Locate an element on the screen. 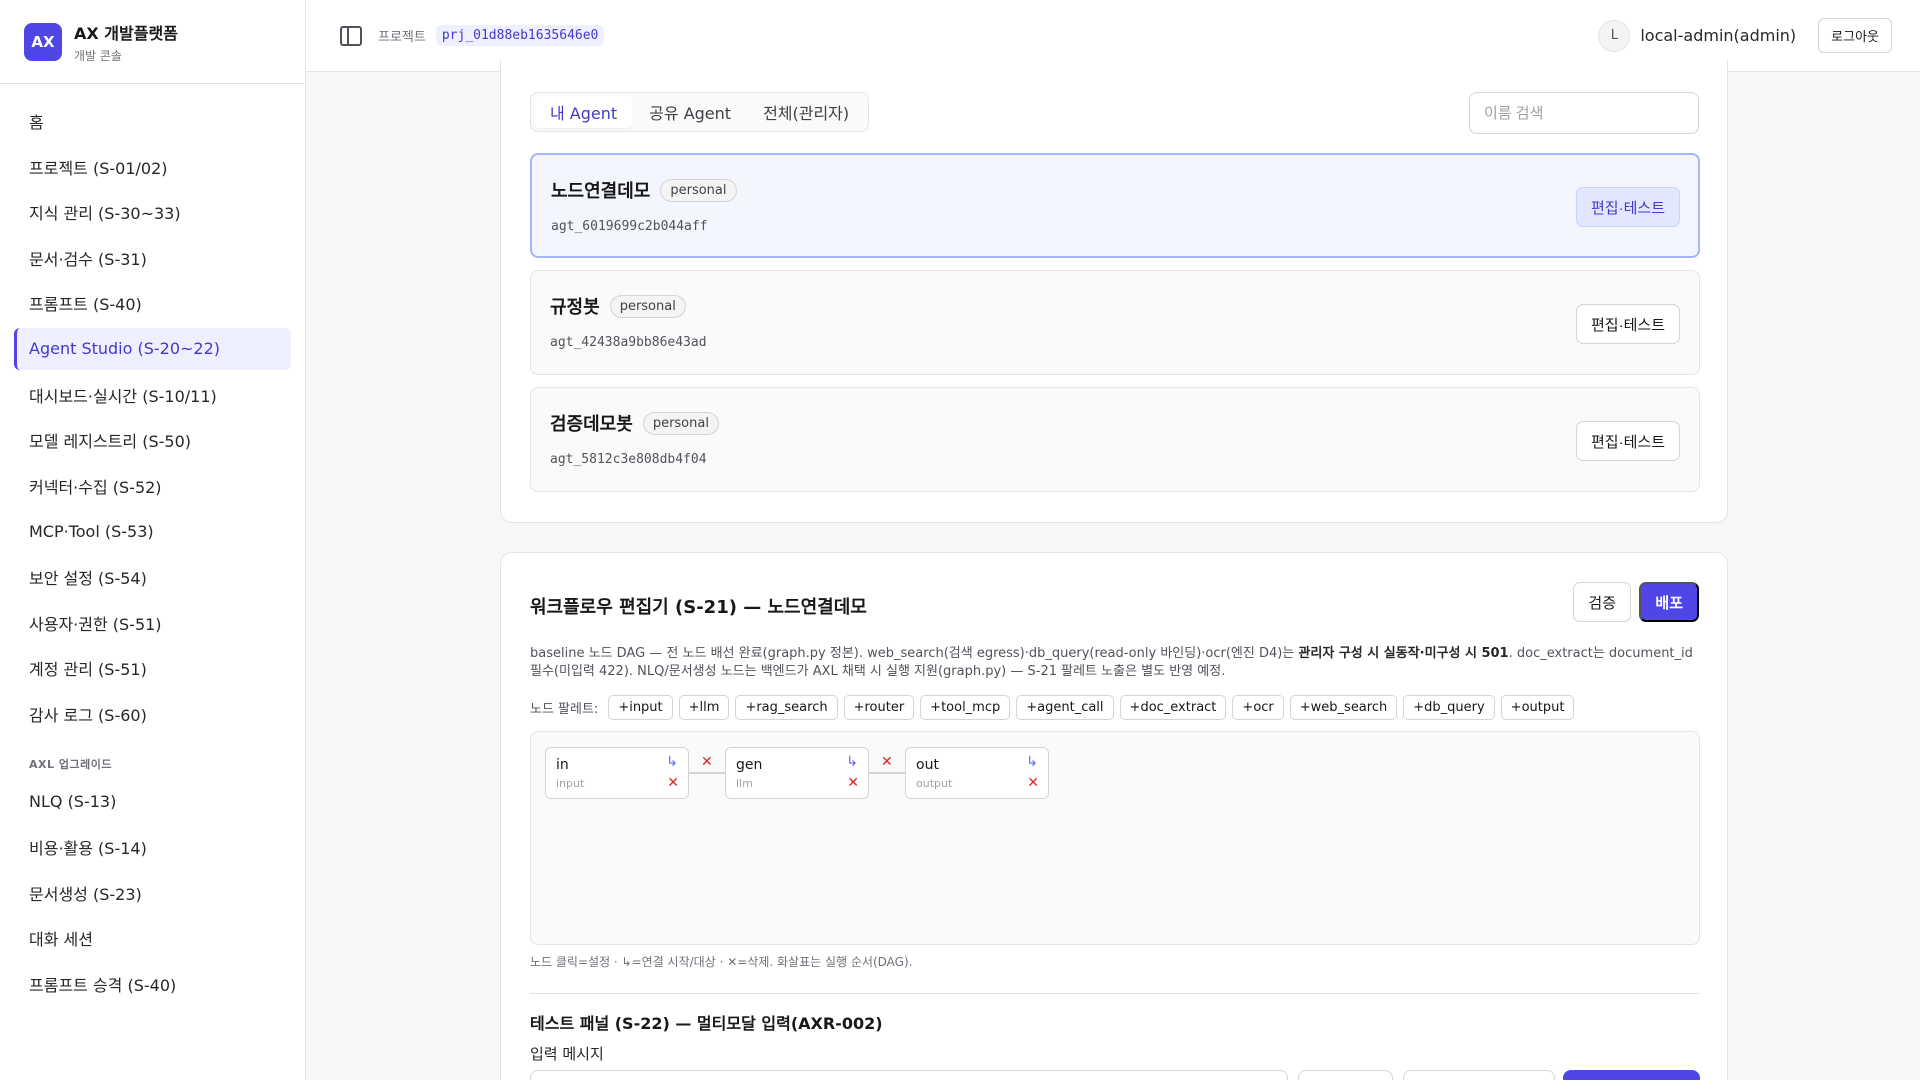 The width and height of the screenshot is (1920, 1080). sidebar-item-prompt-promotion: 프롬프트 승격 (S-40) is located at coordinates (152, 984).